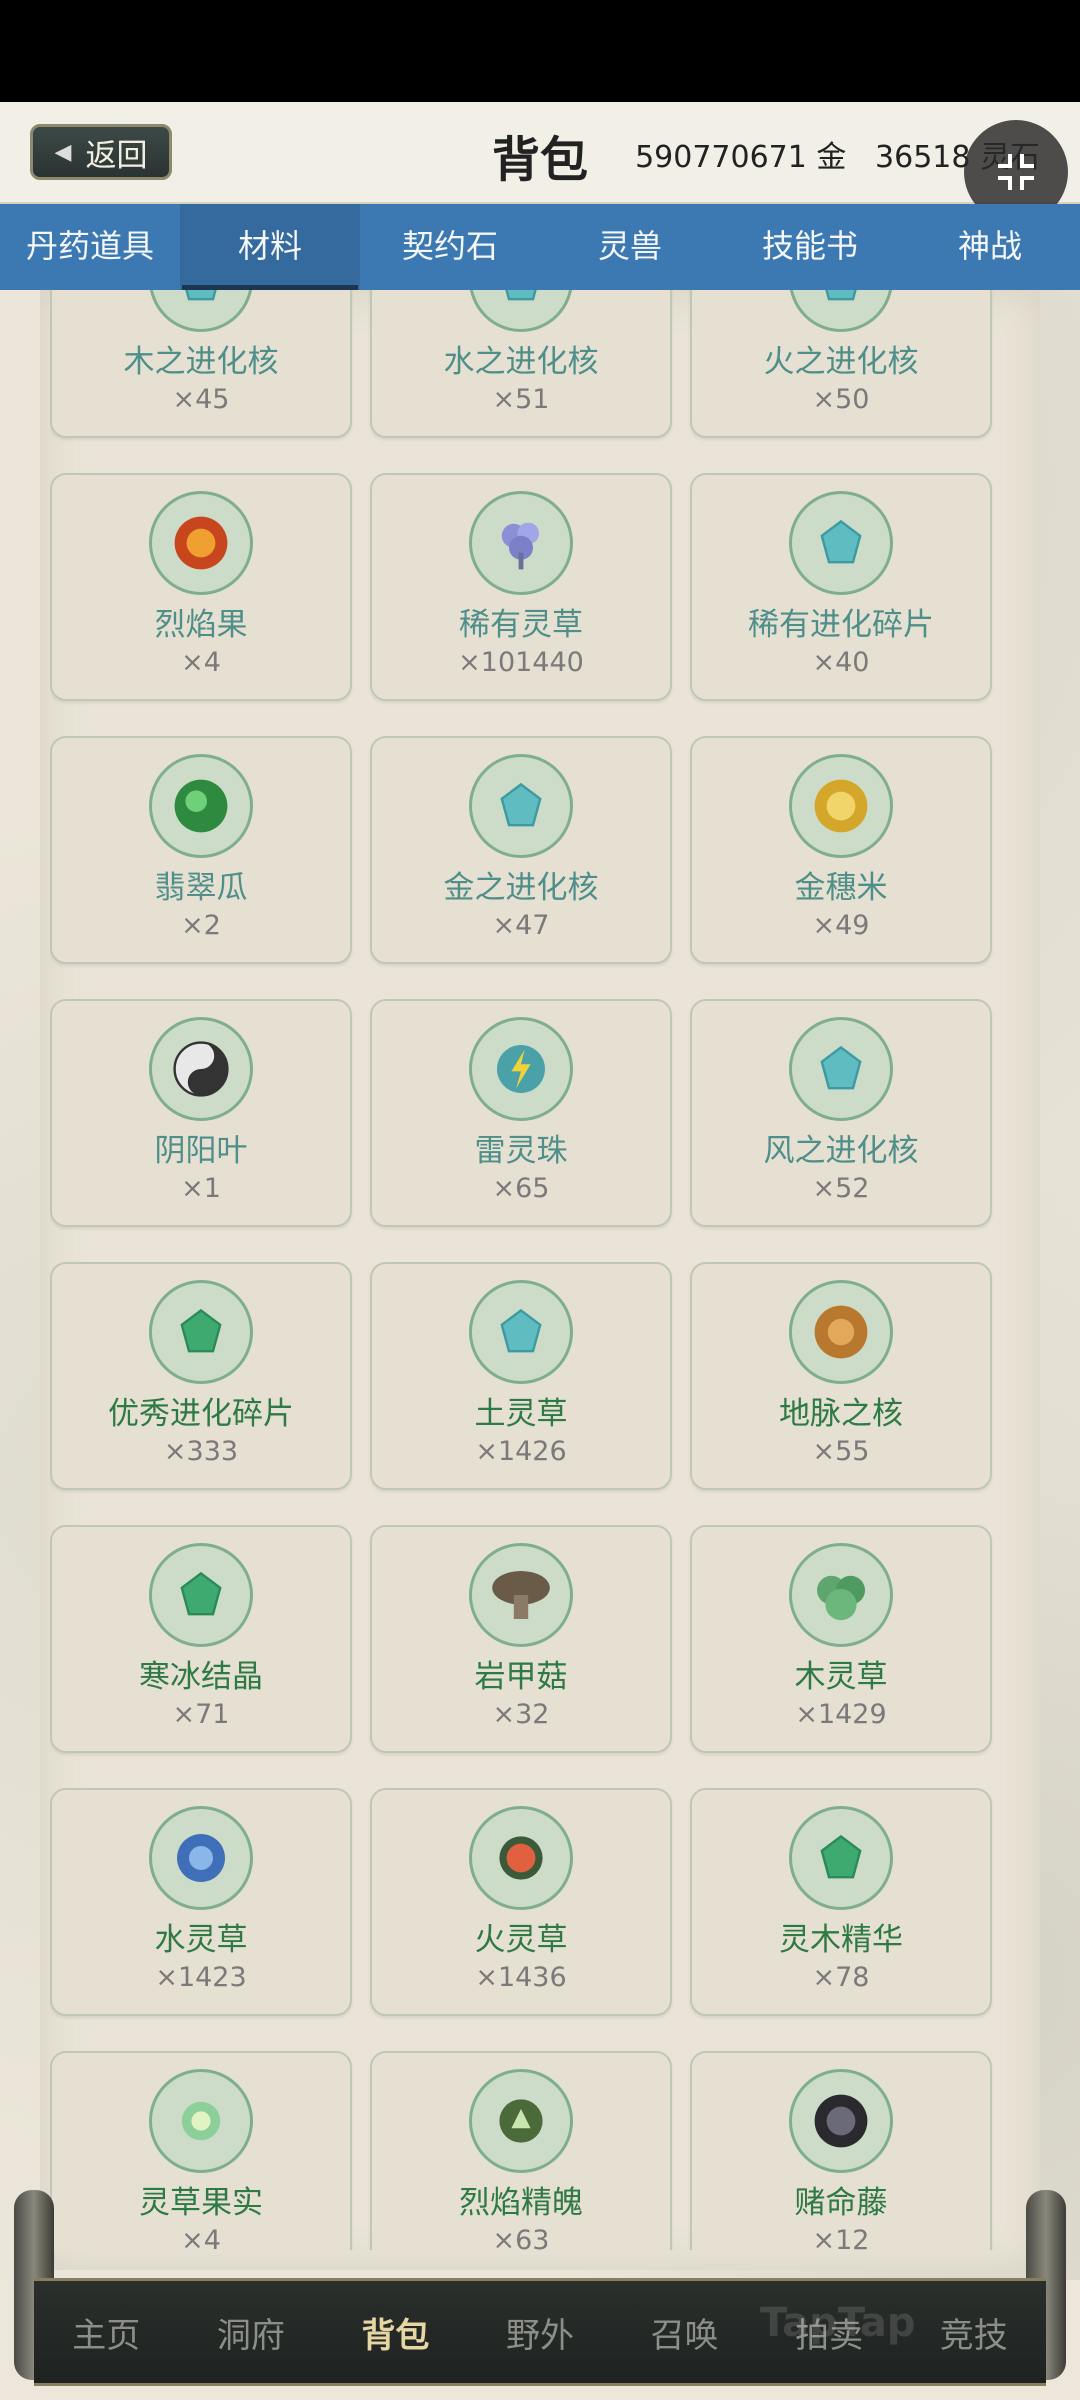 This screenshot has height=2400, width=1080. Describe the element at coordinates (721, 157) in the screenshot. I see `gold-amount: 590770671` at that location.